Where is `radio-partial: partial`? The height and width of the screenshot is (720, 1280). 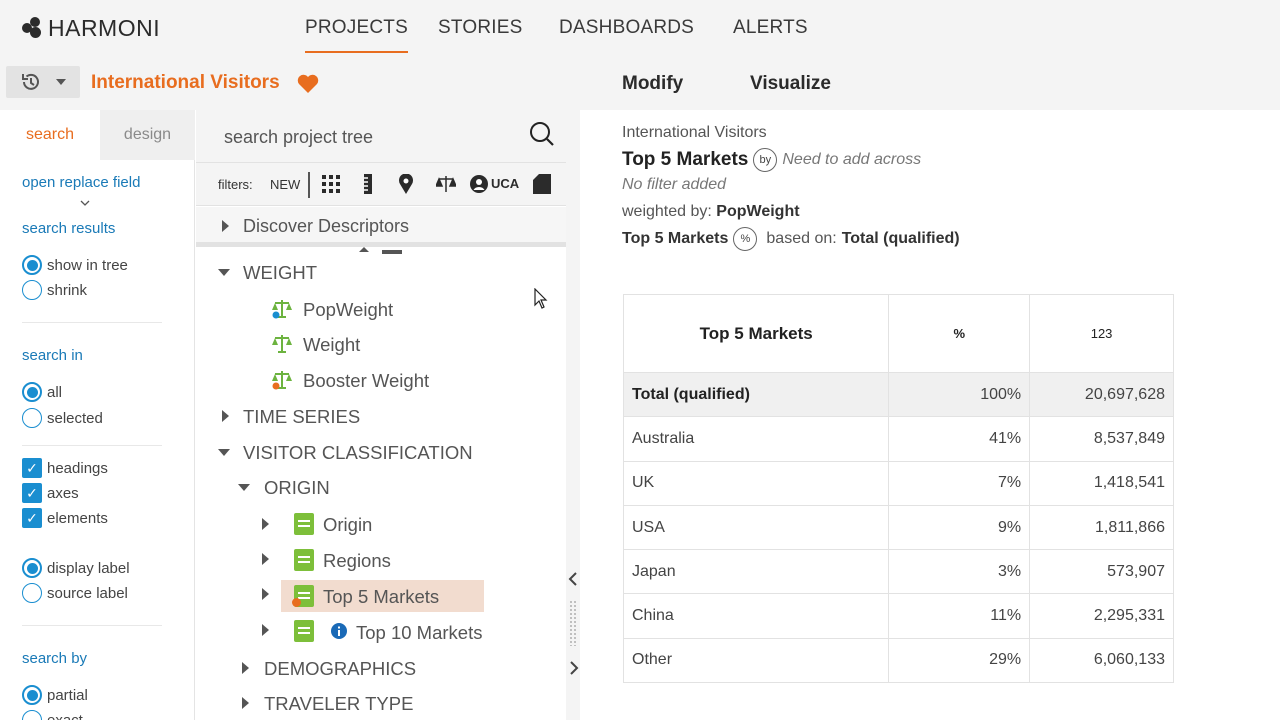
radio-partial: partial is located at coordinates (55, 695).